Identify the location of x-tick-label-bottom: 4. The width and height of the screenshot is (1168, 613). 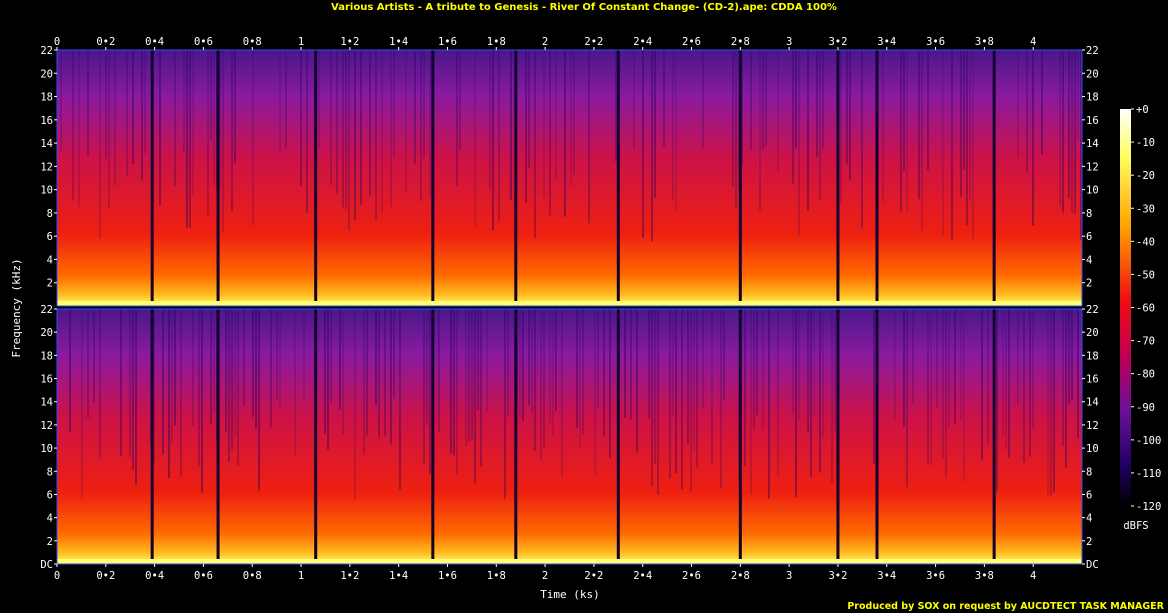
(1033, 576).